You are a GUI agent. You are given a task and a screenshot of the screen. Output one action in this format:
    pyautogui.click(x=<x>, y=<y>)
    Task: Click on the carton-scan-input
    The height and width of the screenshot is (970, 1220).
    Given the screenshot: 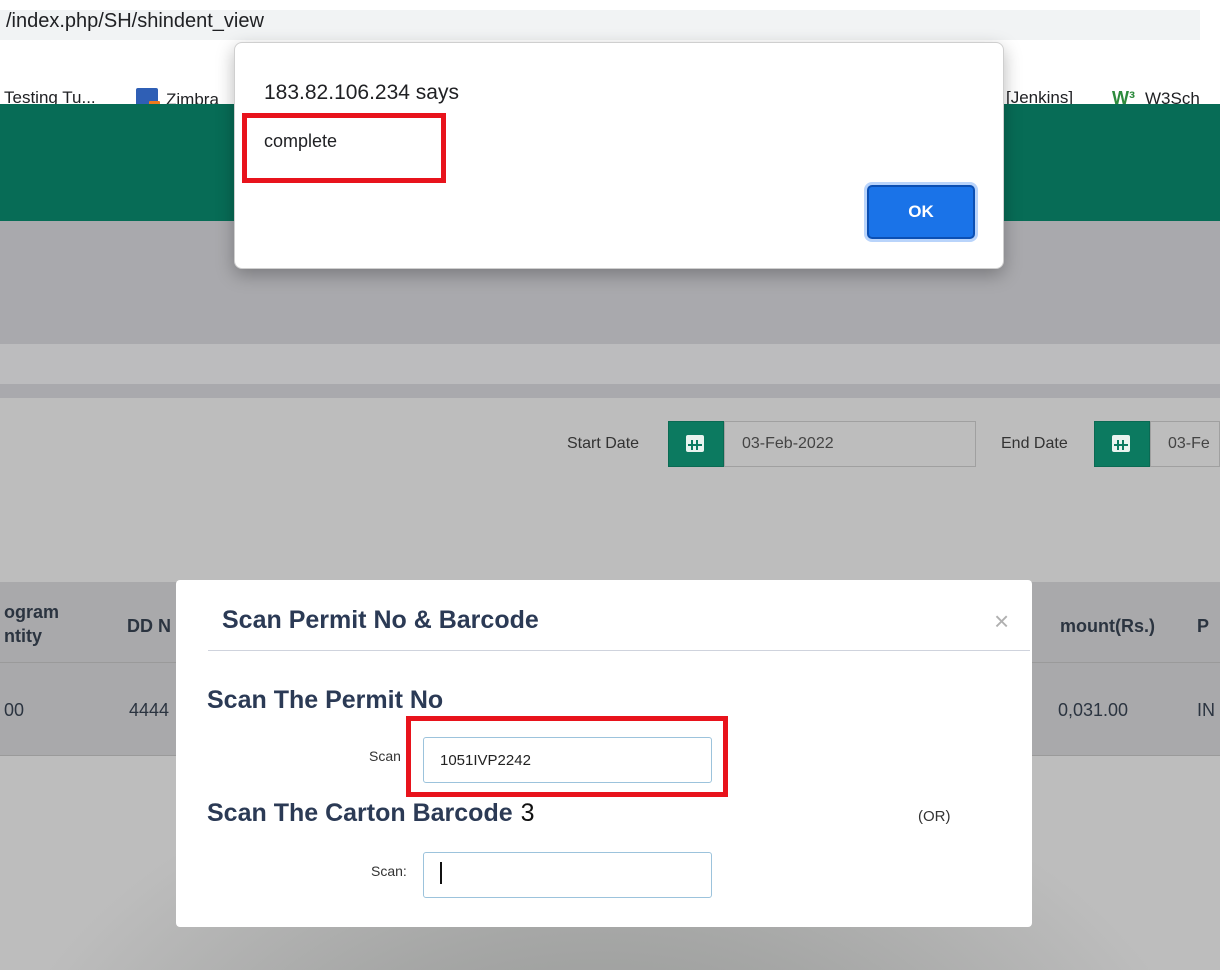 What is the action you would take?
    pyautogui.click(x=567, y=875)
    